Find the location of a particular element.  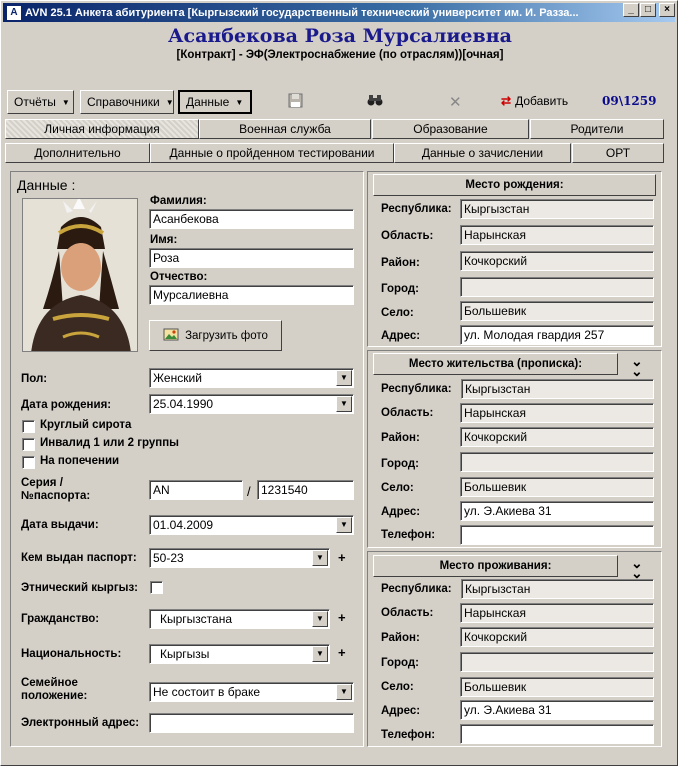

registration-label-address: Адрес: is located at coordinates (401, 512).